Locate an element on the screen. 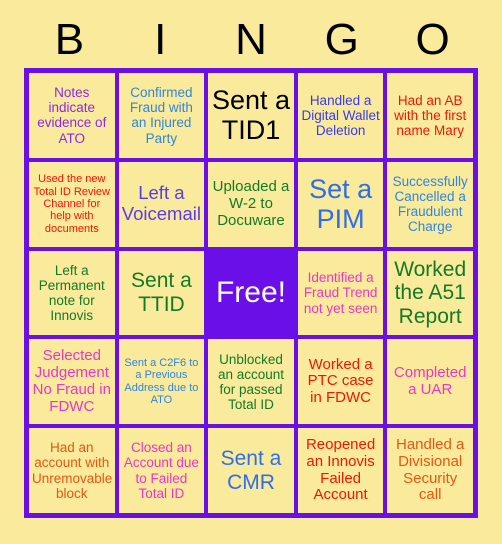  bingo-square-label: Sent a CMR is located at coordinates (251, 470).